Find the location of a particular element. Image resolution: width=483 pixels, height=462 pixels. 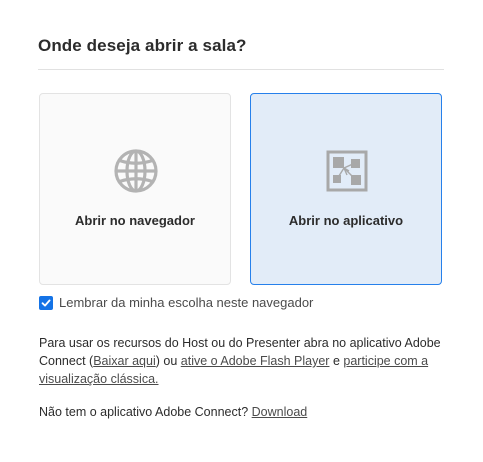

remember-choice: Lembrar da minha escolha neste navegador is located at coordinates (176, 302).